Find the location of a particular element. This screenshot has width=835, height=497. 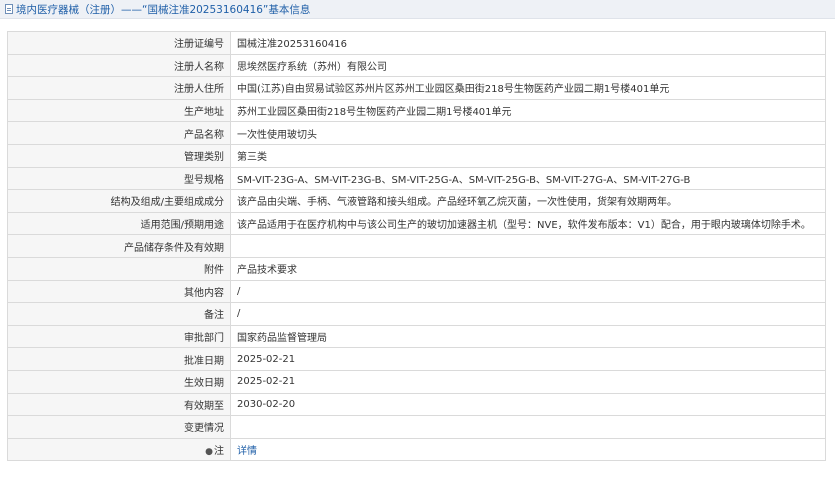

row-label: 有效期至 is located at coordinates (119, 404).